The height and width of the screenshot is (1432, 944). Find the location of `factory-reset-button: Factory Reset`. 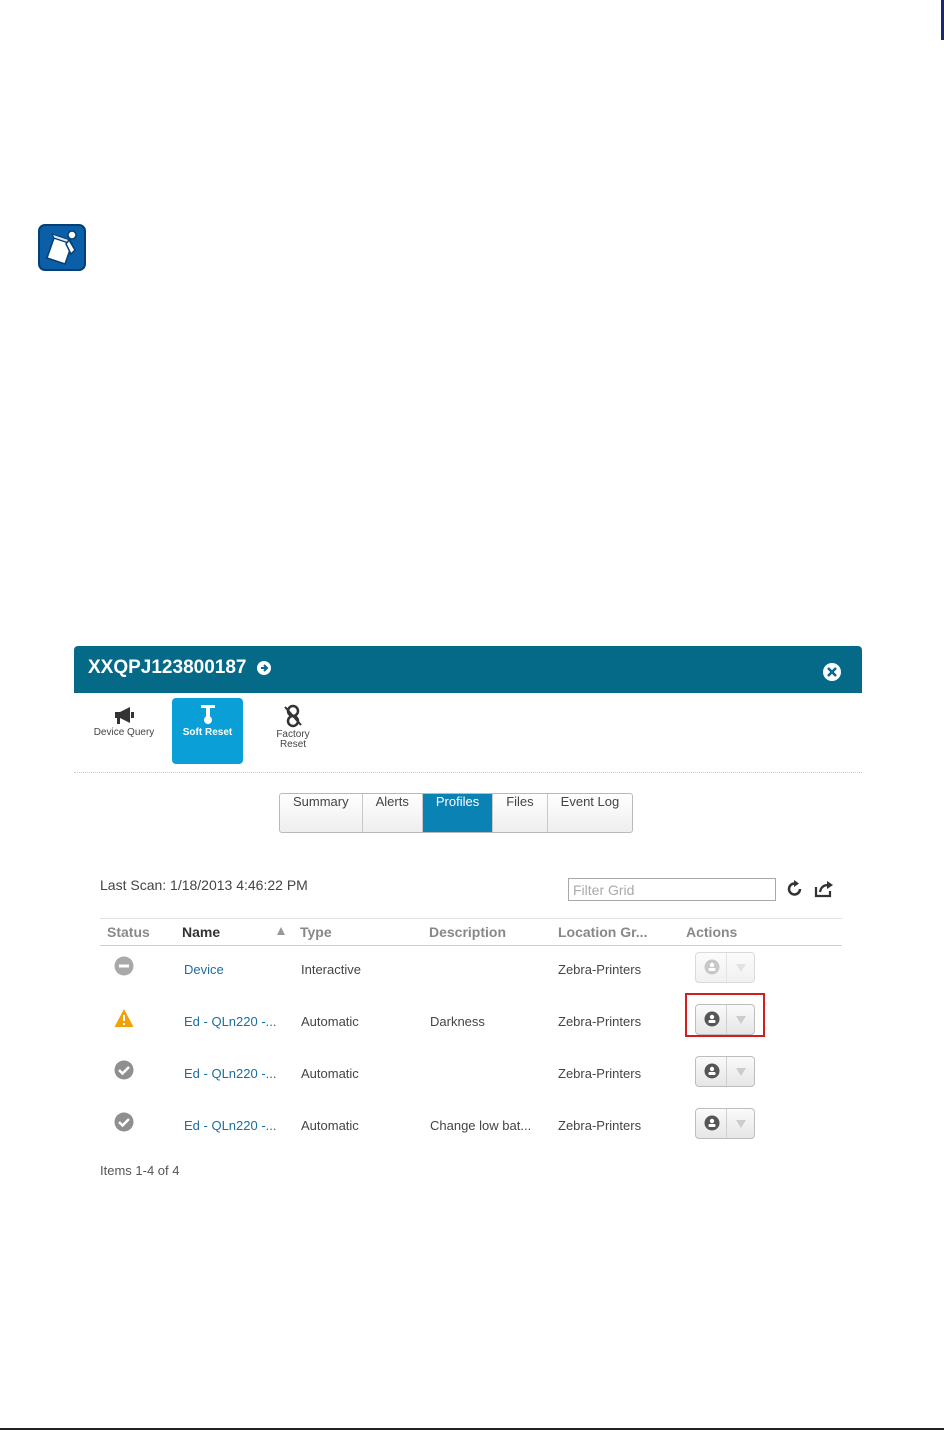

factory-reset-button: Factory Reset is located at coordinates (293, 731).